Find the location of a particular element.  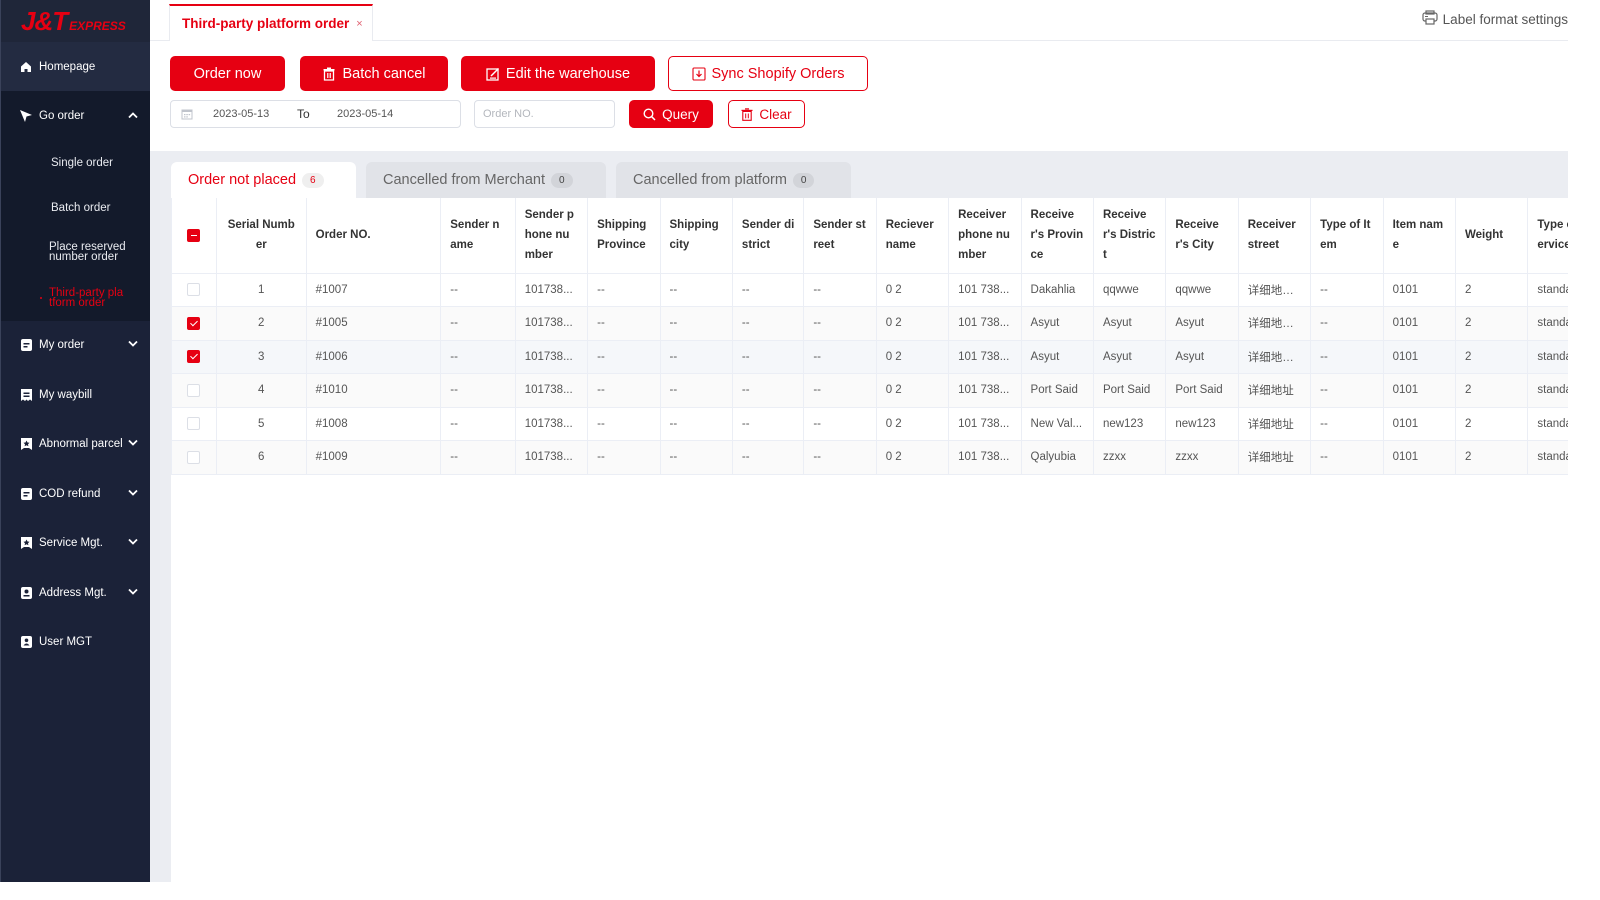

order-now-button: Order now is located at coordinates (227, 73).